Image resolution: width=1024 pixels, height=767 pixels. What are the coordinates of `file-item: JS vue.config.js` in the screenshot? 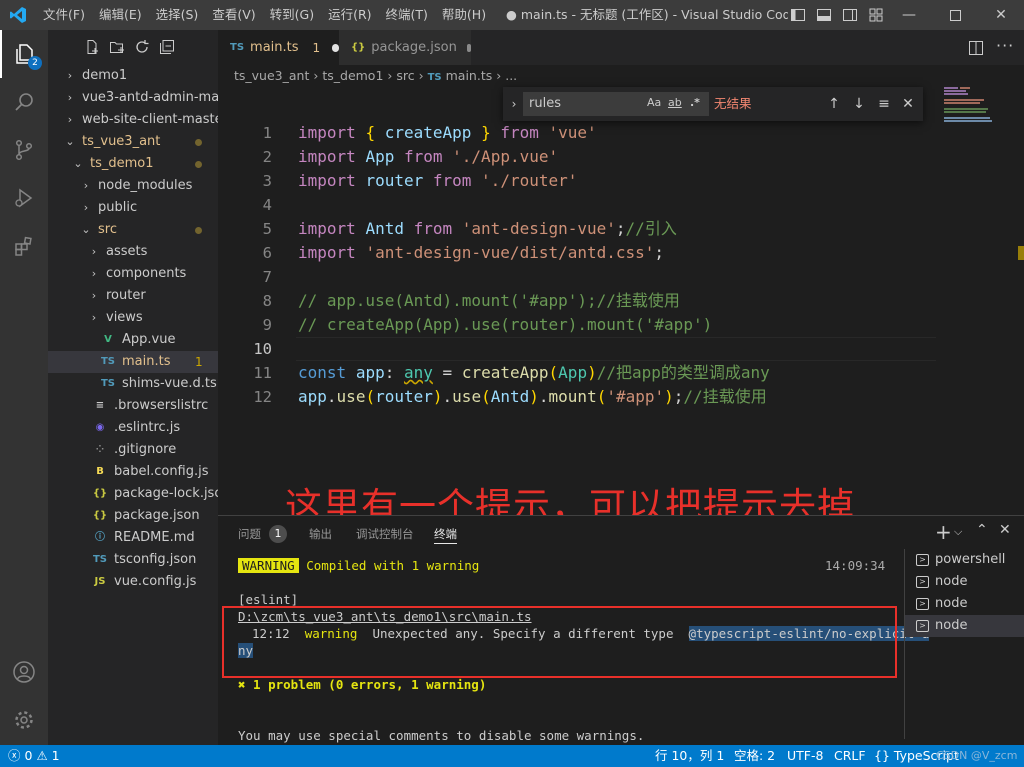 It's located at (133, 582).